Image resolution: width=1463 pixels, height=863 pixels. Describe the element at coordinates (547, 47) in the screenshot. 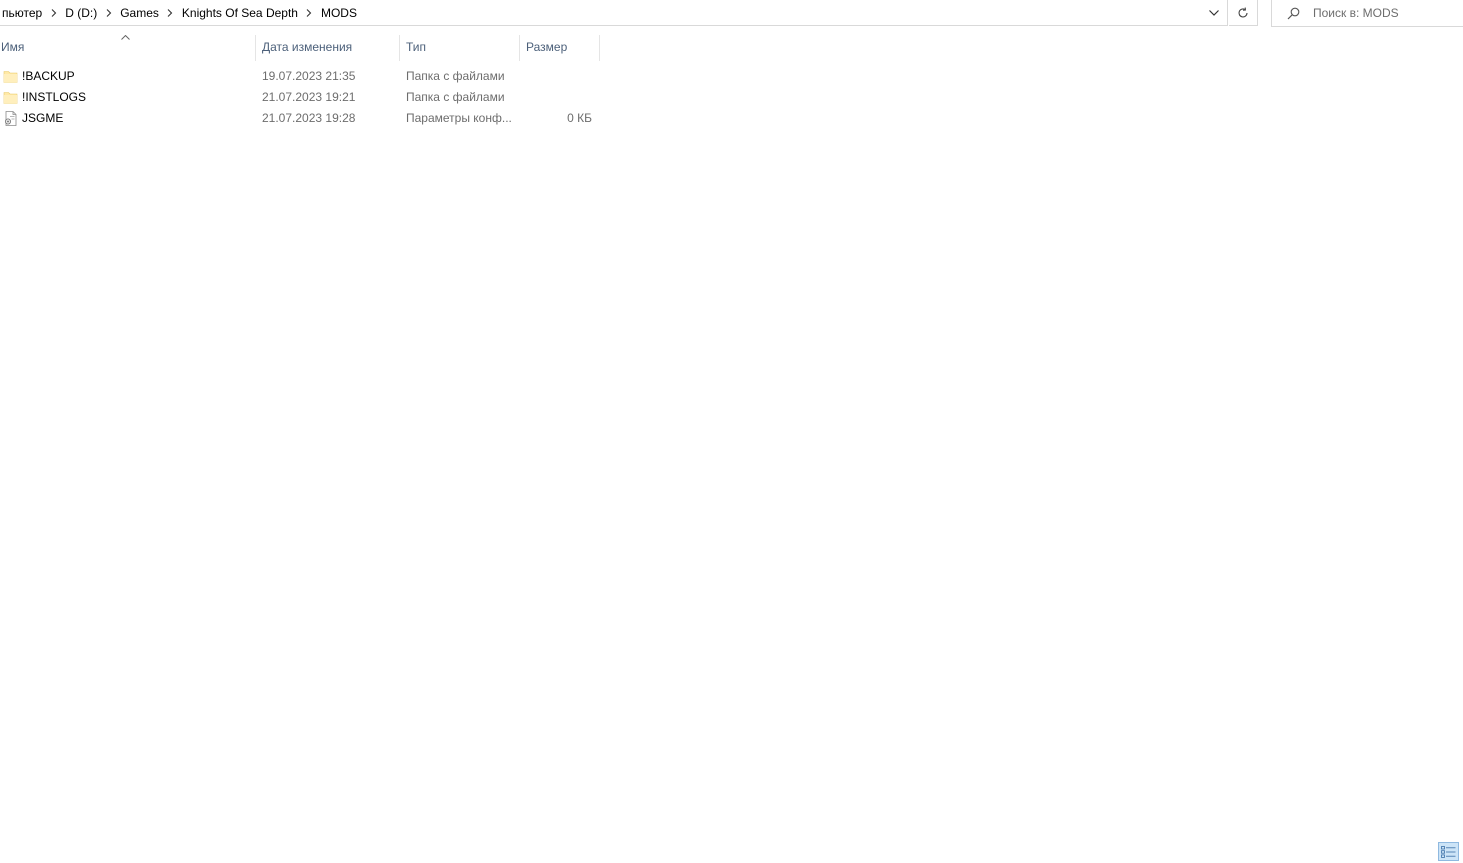

I see `column-header-size-label: Размер` at that location.